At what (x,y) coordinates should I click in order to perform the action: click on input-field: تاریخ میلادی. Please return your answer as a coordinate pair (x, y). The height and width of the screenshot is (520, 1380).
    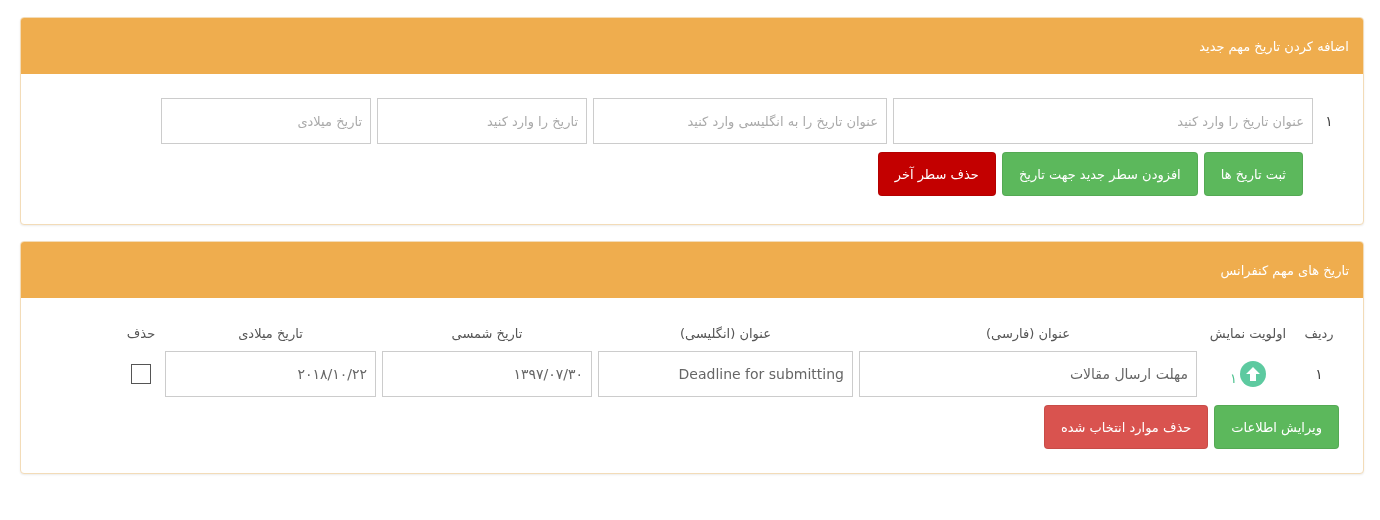
    Looking at the image, I should click on (266, 121).